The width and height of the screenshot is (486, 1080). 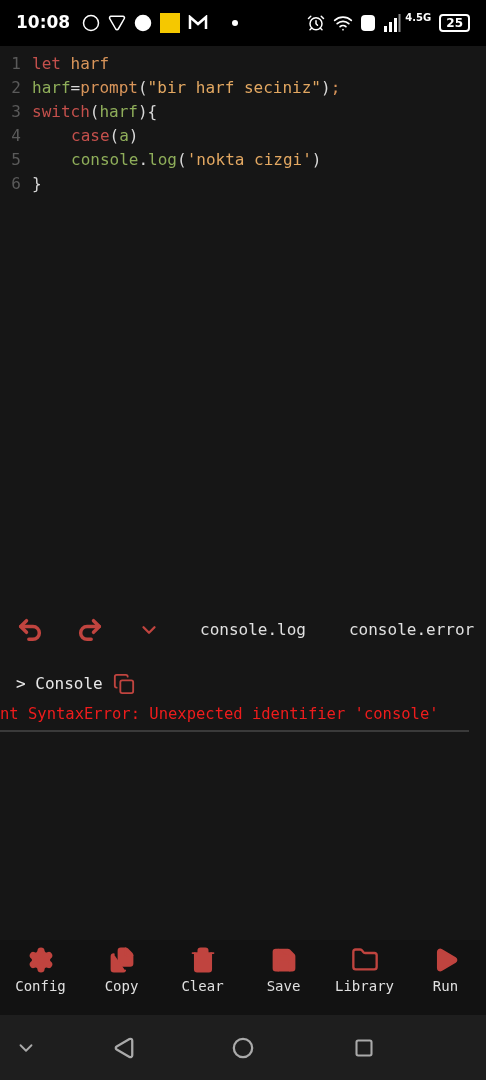 What do you see at coordinates (16, 88) in the screenshot?
I see `line-number: 2` at bounding box center [16, 88].